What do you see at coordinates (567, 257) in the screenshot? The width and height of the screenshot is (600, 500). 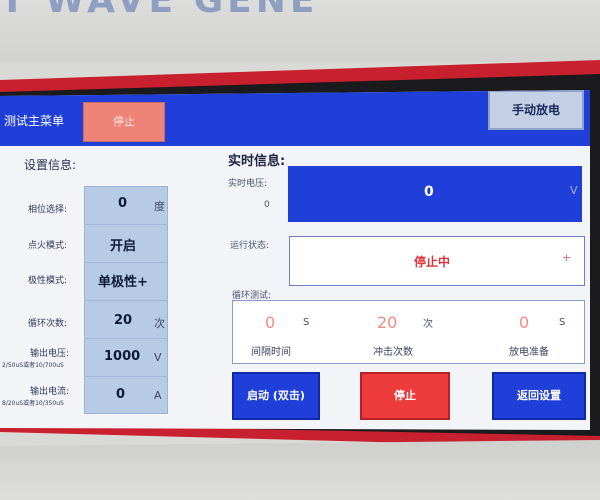 I see `status-plus-icon: +` at bounding box center [567, 257].